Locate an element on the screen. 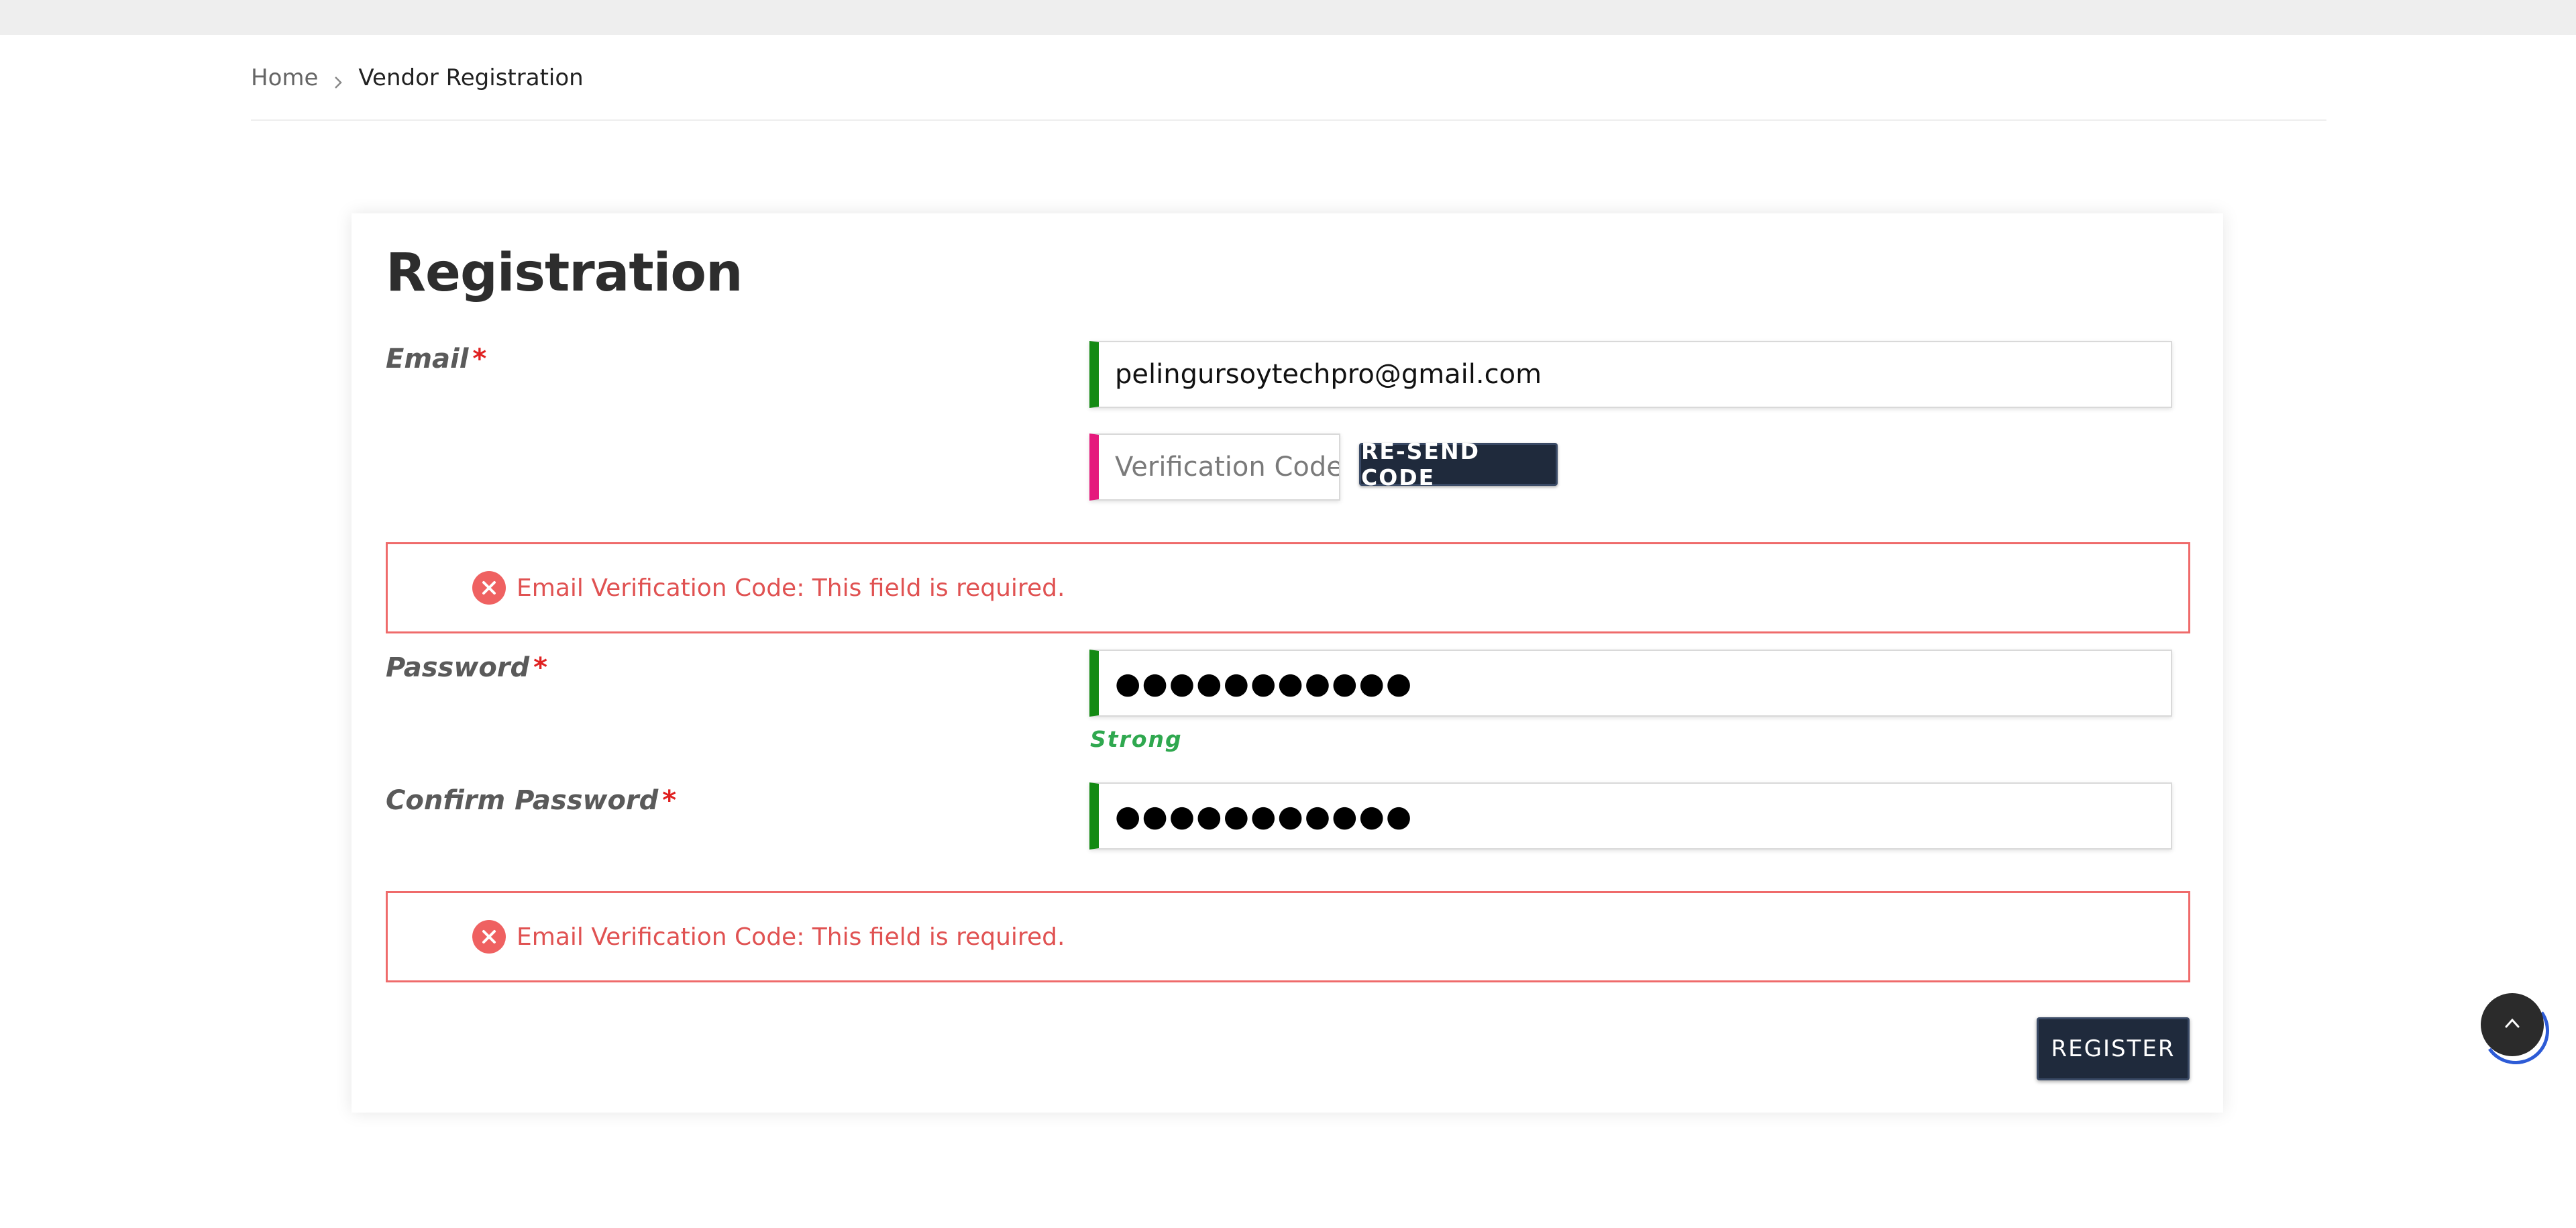  breadcrumb-home-link: Home is located at coordinates (284, 77).